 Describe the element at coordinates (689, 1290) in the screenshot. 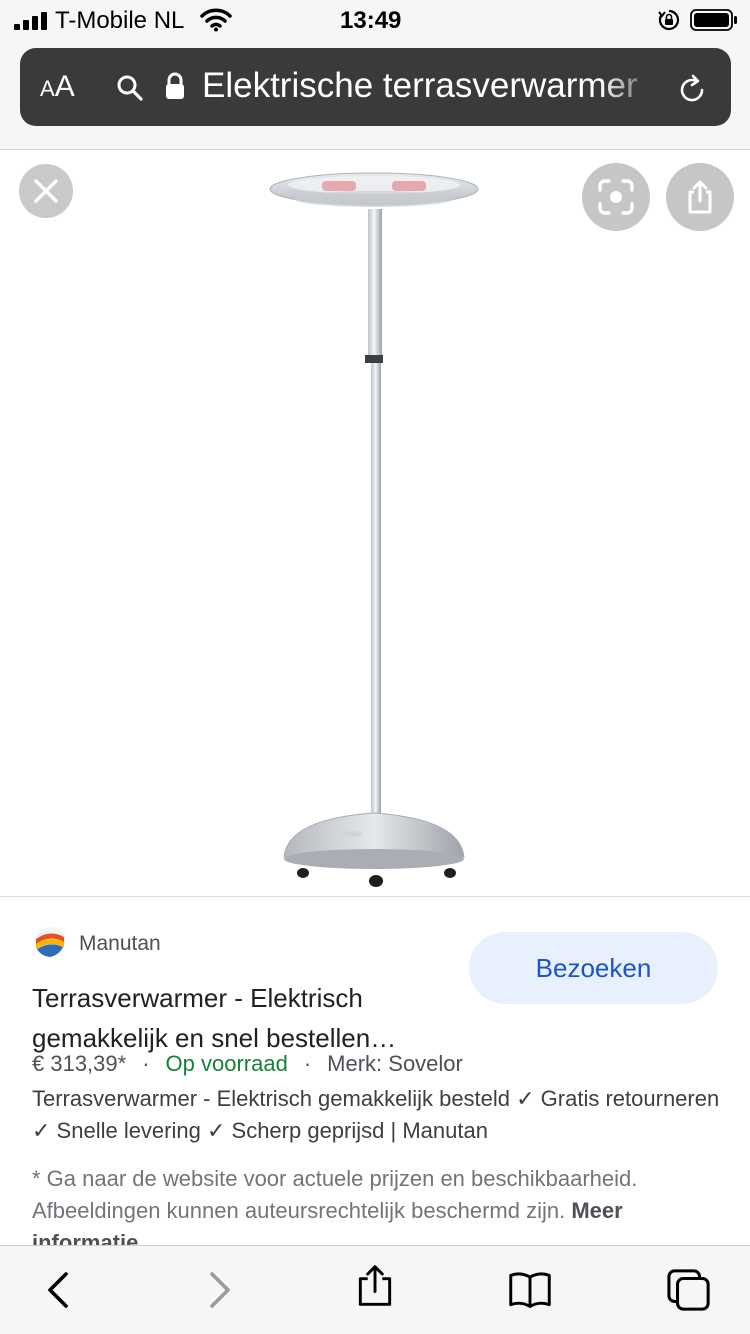

I see `tabs-icon` at that location.